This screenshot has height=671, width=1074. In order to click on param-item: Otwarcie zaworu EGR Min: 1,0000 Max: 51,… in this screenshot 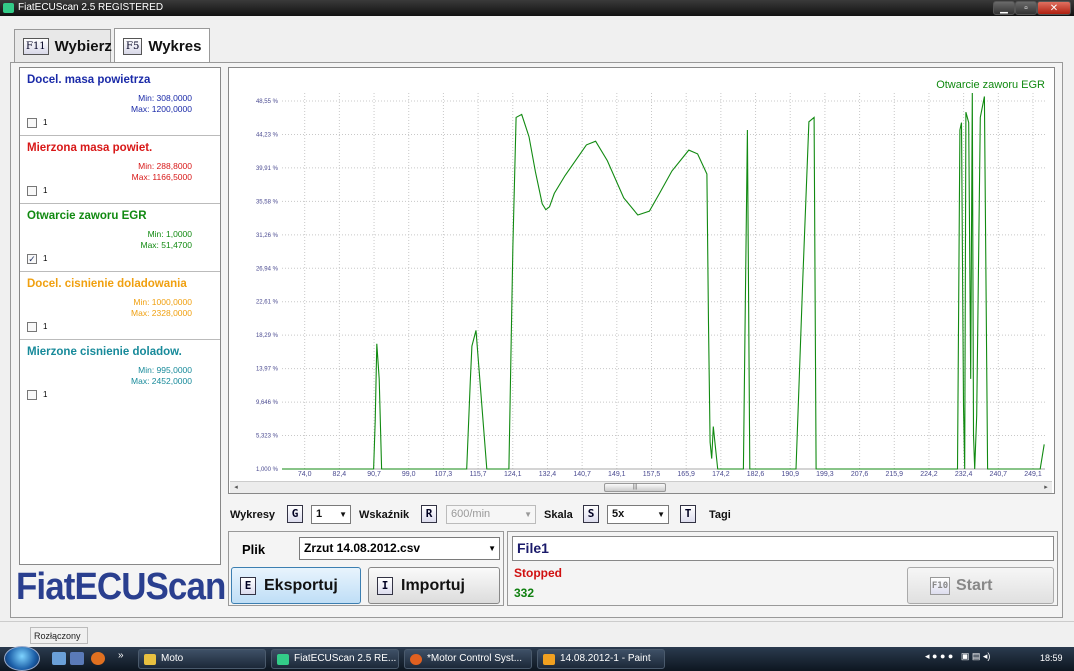, I will do `click(120, 238)`.